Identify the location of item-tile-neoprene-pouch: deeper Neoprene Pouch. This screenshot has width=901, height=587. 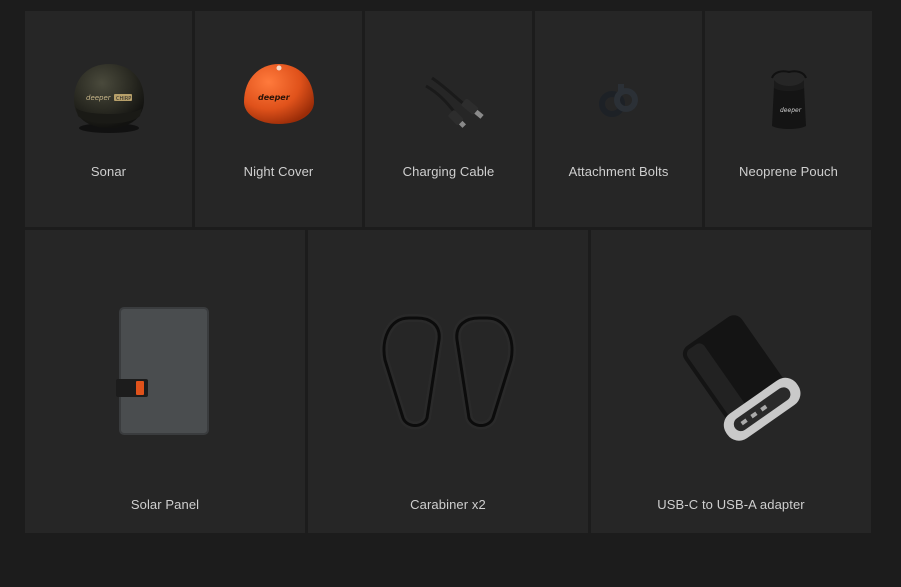
(788, 119).